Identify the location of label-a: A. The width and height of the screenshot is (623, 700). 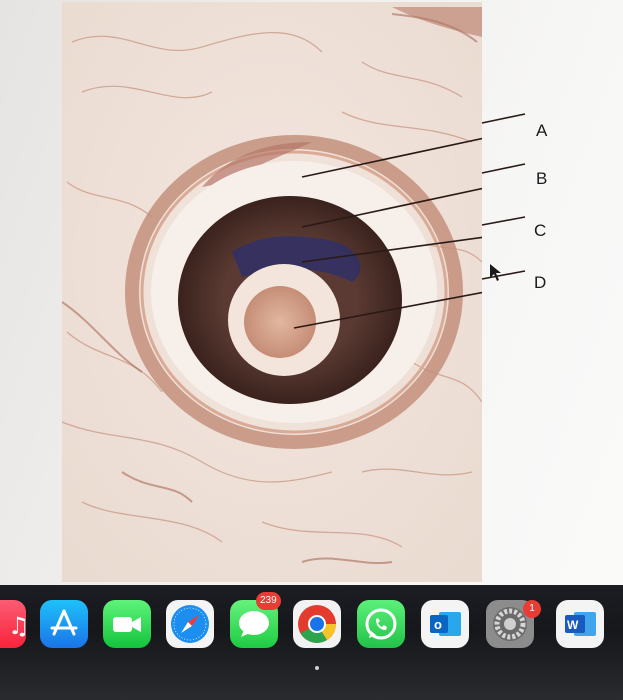
(542, 130).